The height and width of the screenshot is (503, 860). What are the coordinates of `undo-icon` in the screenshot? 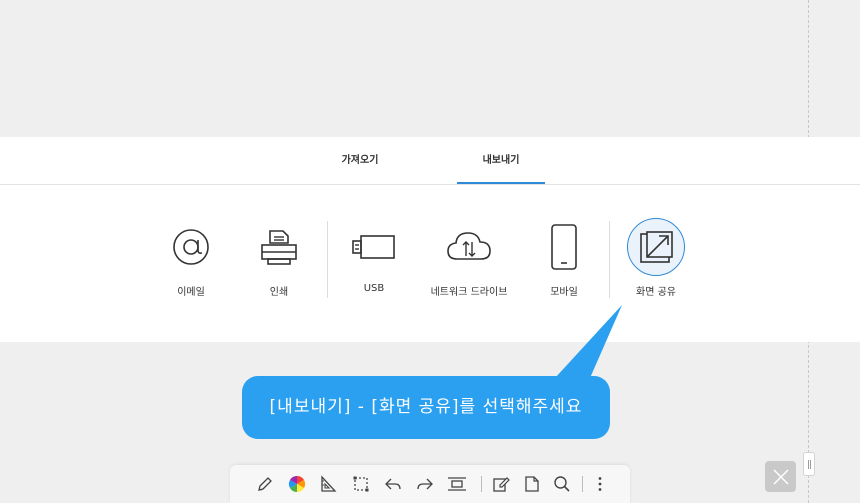 It's located at (393, 484).